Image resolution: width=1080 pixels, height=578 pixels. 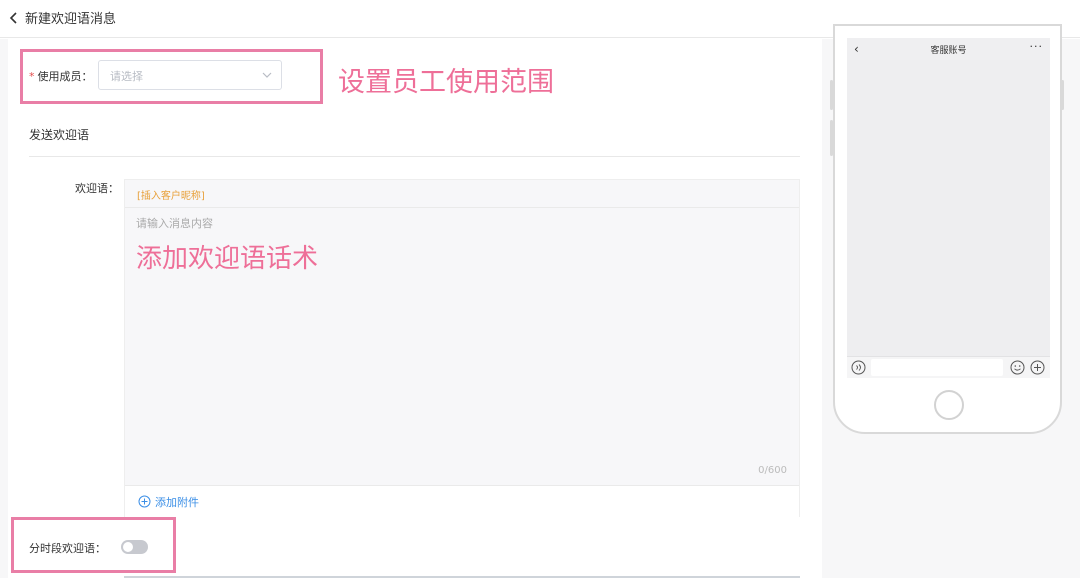 I want to click on voice-icon, so click(x=858, y=367).